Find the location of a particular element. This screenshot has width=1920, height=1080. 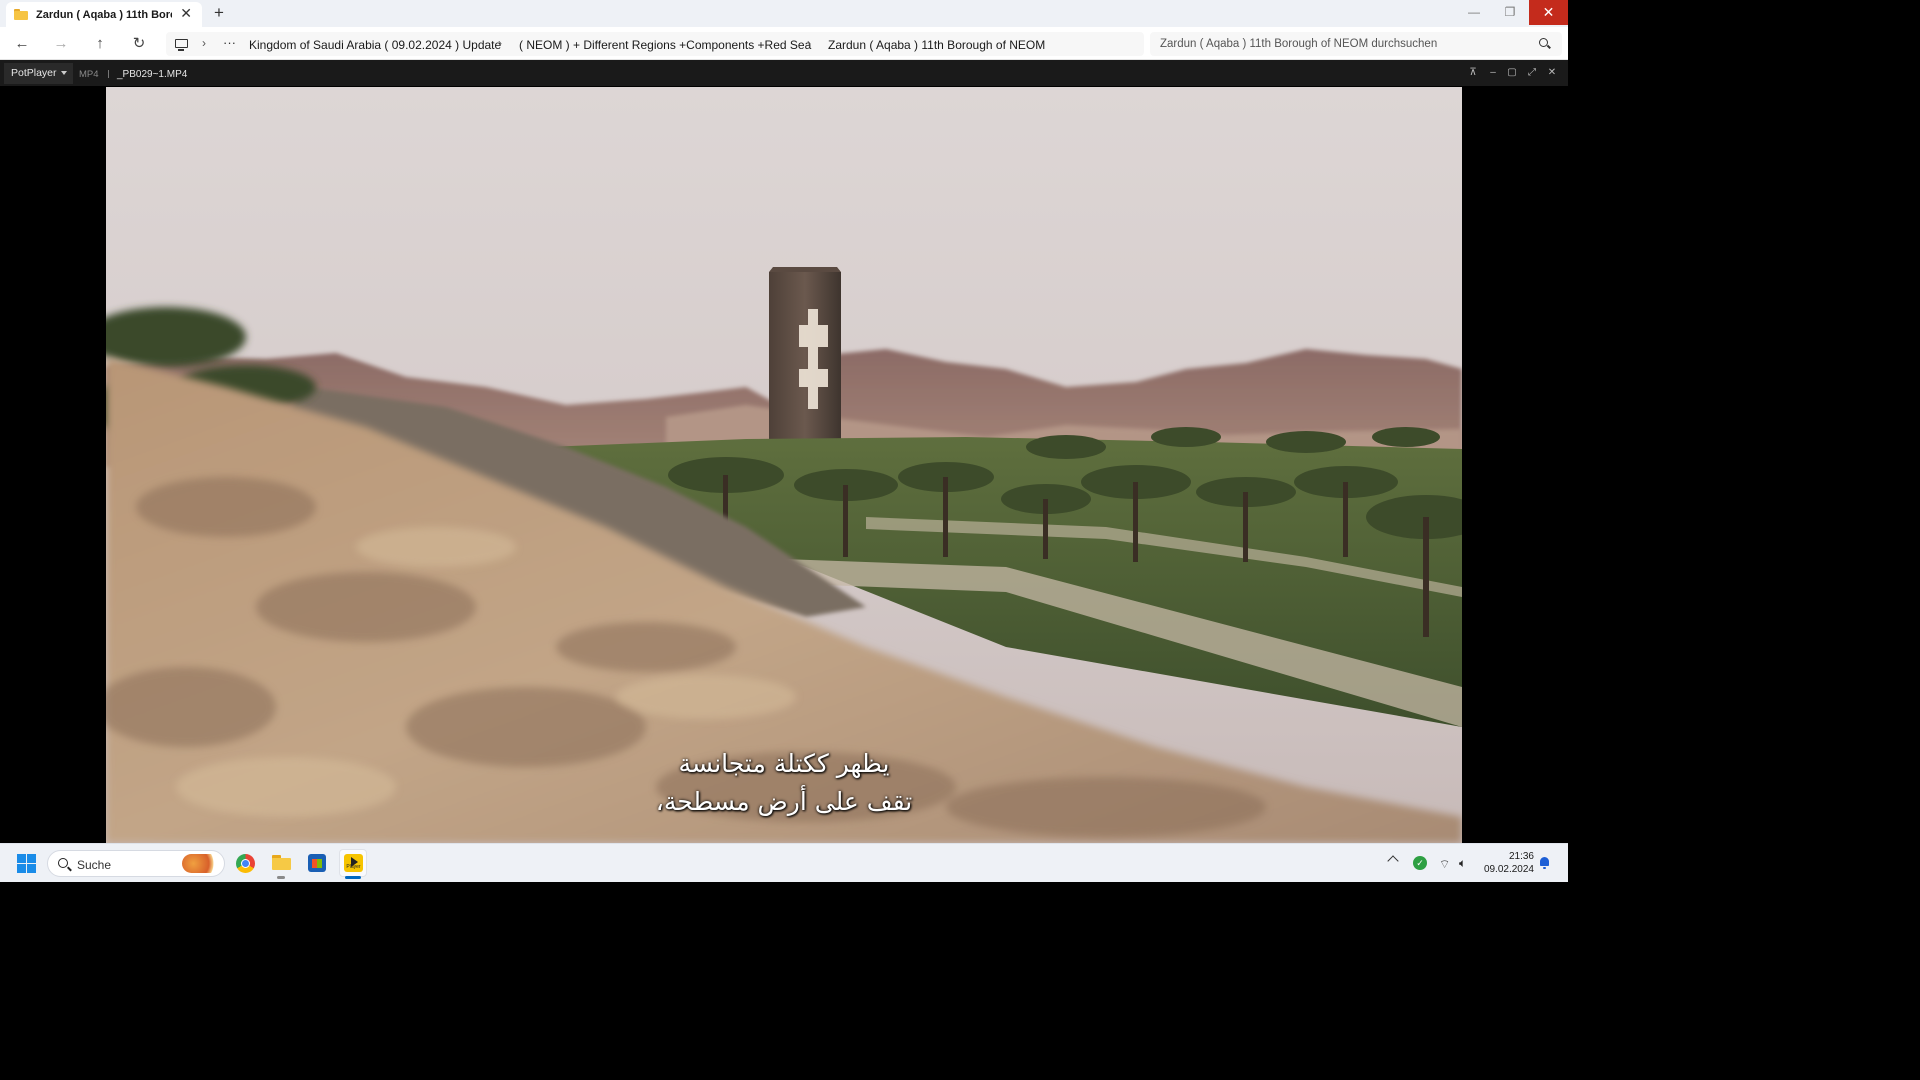

forward-button: → is located at coordinates (61, 44).